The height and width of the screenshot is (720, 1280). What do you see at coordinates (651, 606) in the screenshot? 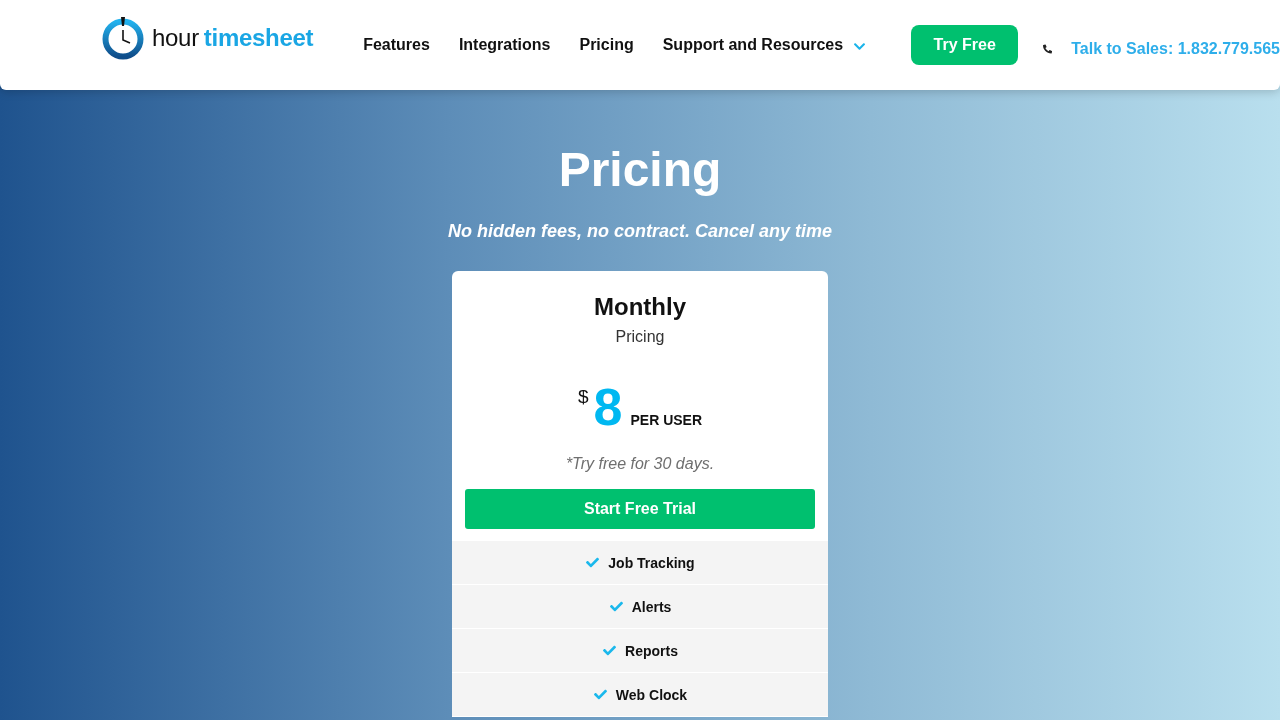
I see `feature-label: Alerts` at bounding box center [651, 606].